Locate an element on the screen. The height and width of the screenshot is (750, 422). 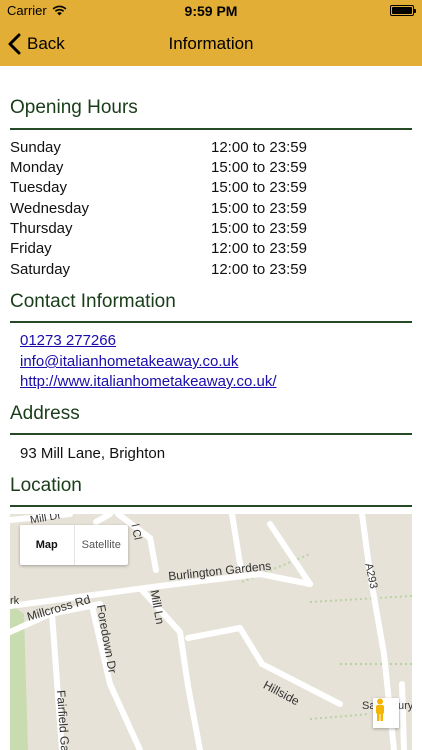
address-text: 93 Mill Lane, Brighton is located at coordinates (93, 453).